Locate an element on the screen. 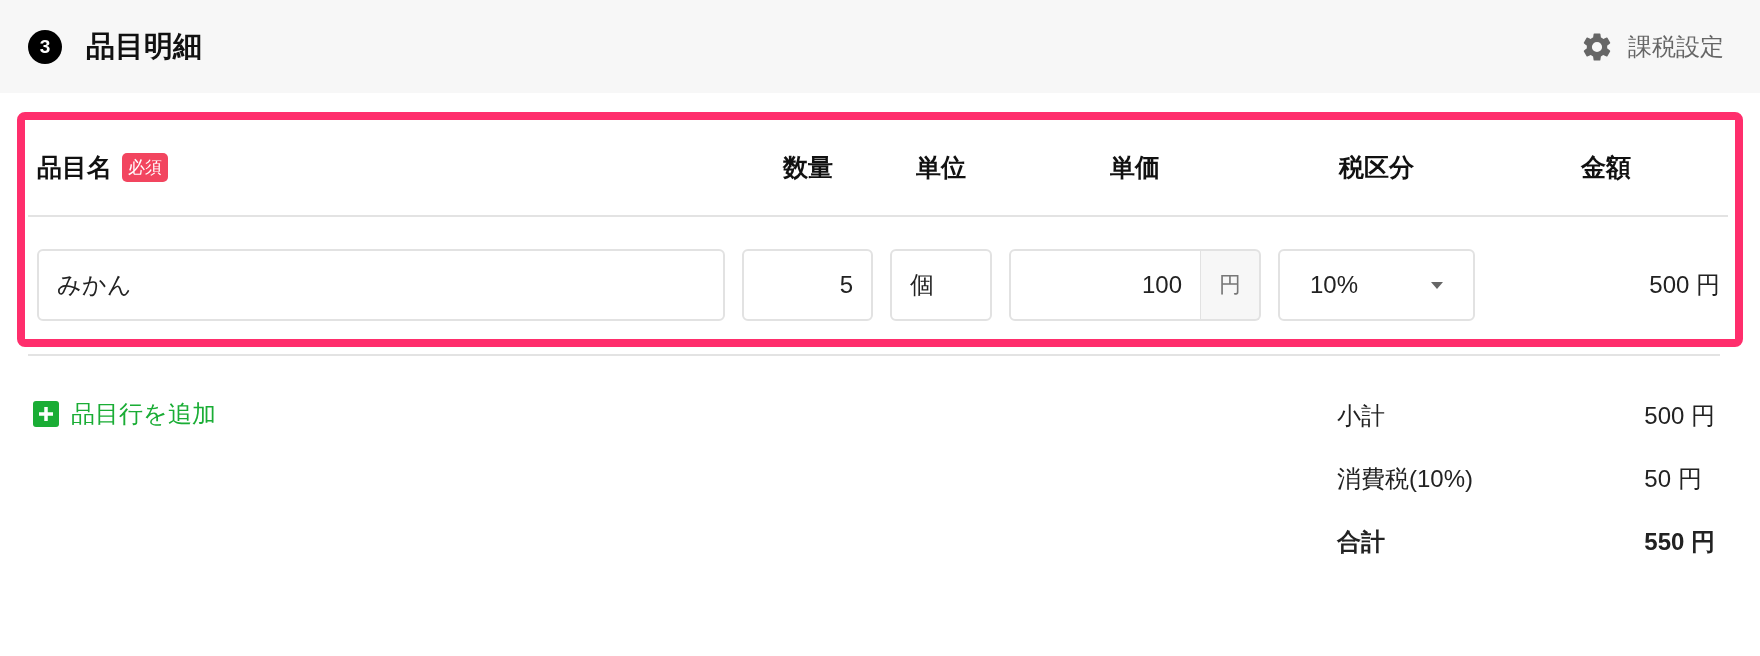 This screenshot has height=656, width=1760. column-header: 数量 is located at coordinates (807, 167).